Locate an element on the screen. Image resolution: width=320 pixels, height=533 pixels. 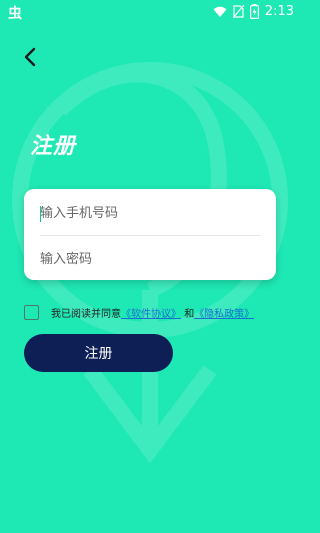
password-field is located at coordinates (150, 259).